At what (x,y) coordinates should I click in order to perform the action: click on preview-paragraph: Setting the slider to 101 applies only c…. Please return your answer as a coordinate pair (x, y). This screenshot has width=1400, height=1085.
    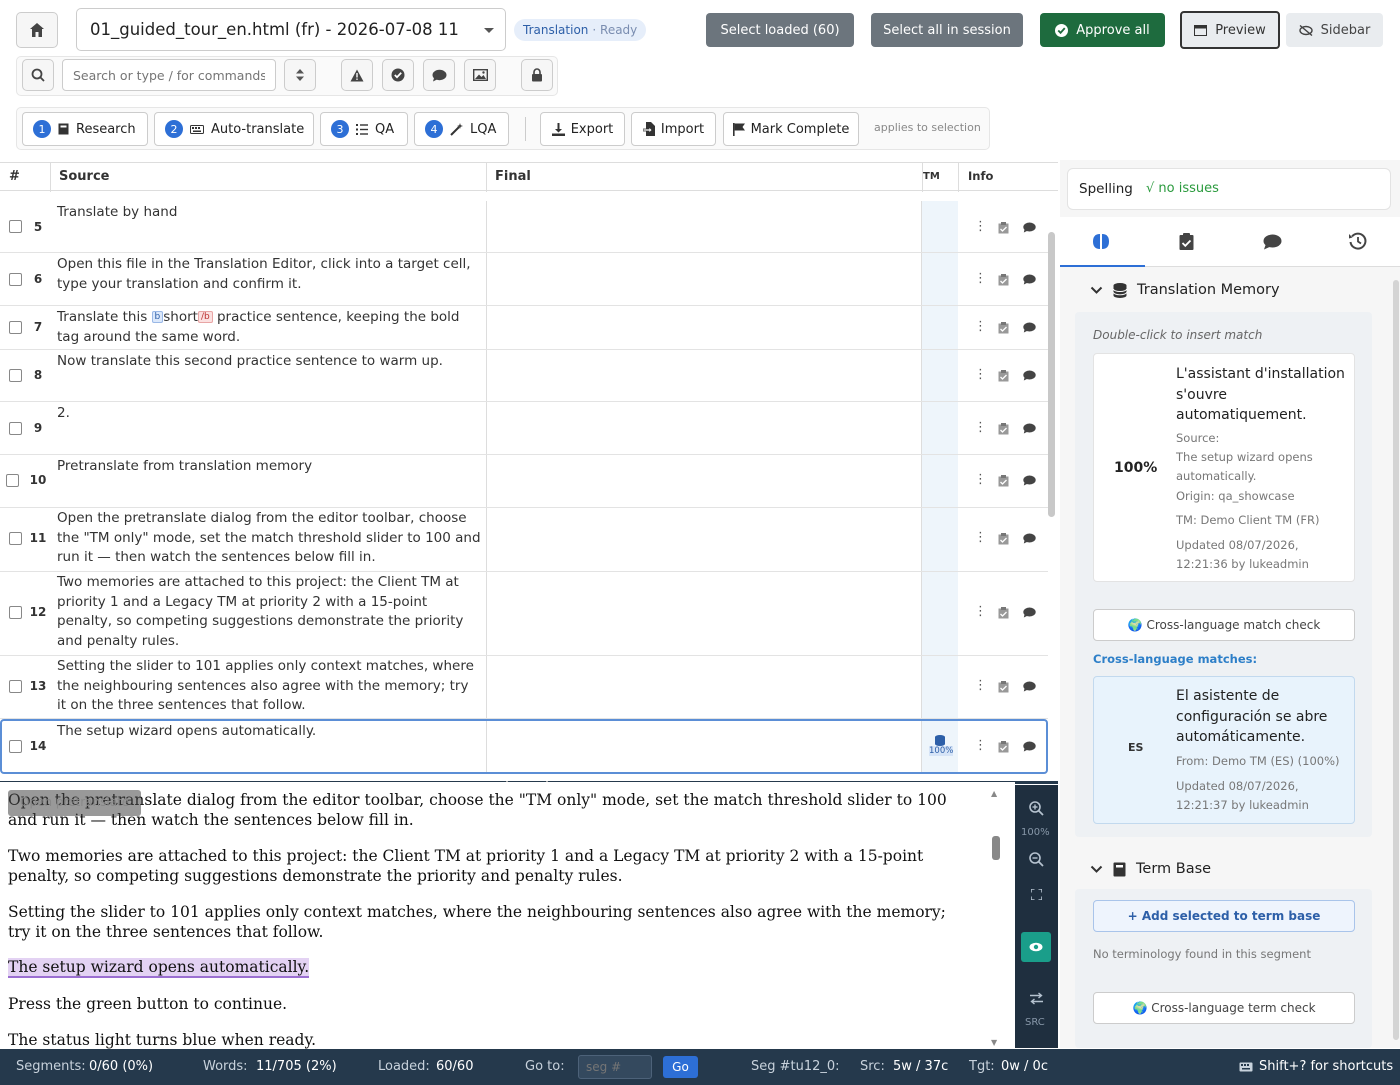
    Looking at the image, I should click on (490, 922).